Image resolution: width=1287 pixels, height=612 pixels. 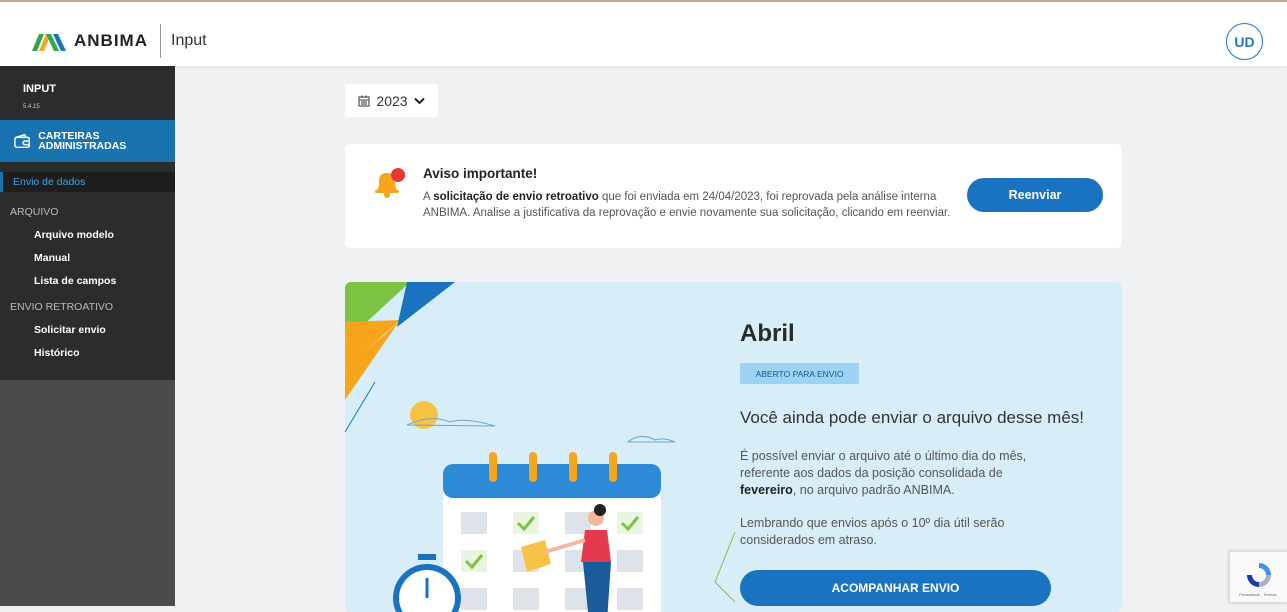 I want to click on sidebar-item-solicitar-envio: Solicitar envio, so click(x=87, y=330).